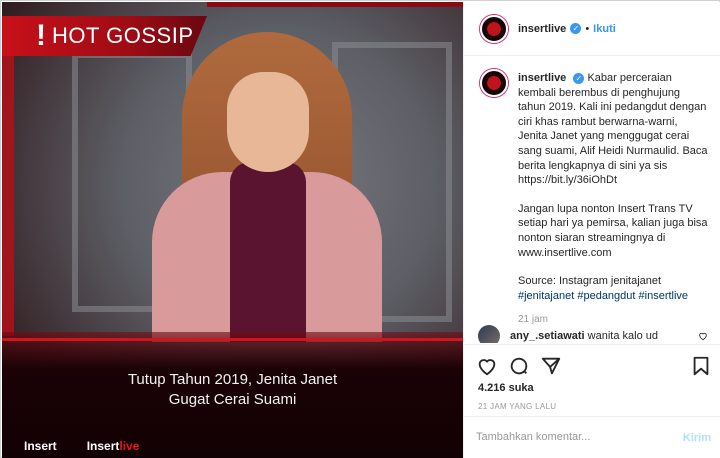 The height and width of the screenshot is (458, 720). What do you see at coordinates (81, 446) in the screenshot?
I see `logos: Insert Insertlive` at bounding box center [81, 446].